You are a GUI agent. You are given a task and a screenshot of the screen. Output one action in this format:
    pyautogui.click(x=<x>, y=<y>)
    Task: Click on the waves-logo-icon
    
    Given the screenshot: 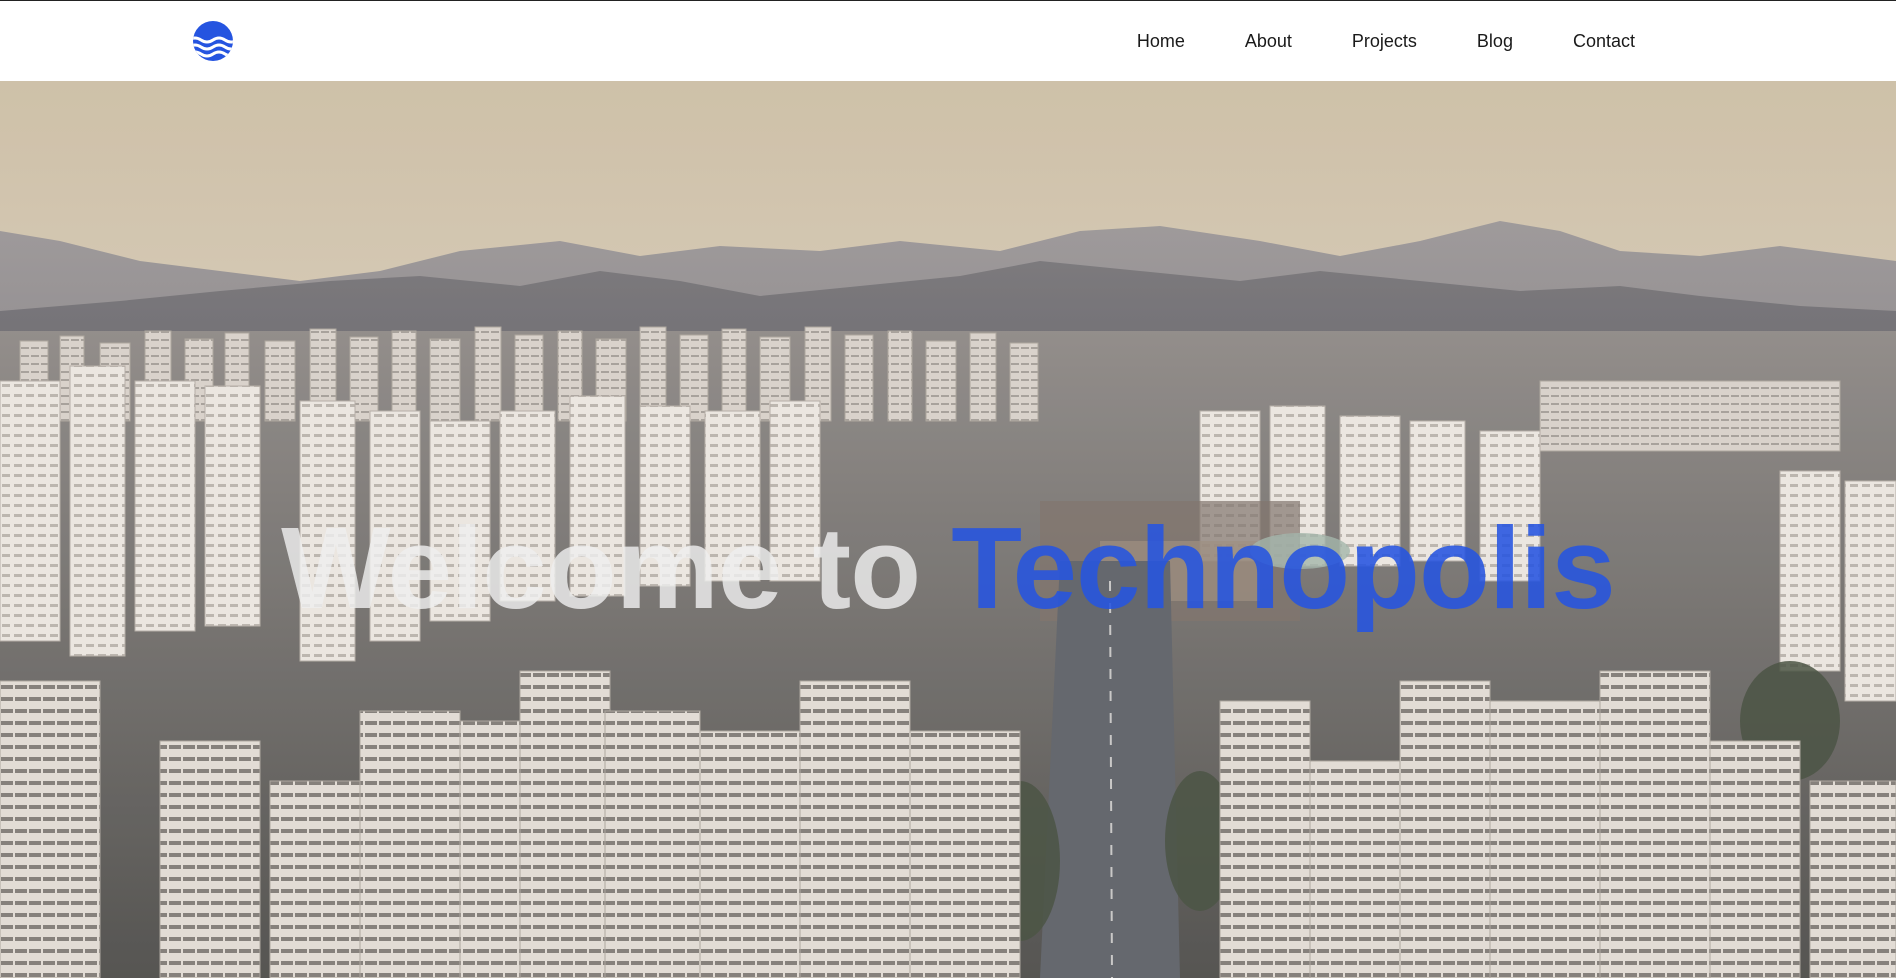 What is the action you would take?
    pyautogui.click(x=213, y=41)
    